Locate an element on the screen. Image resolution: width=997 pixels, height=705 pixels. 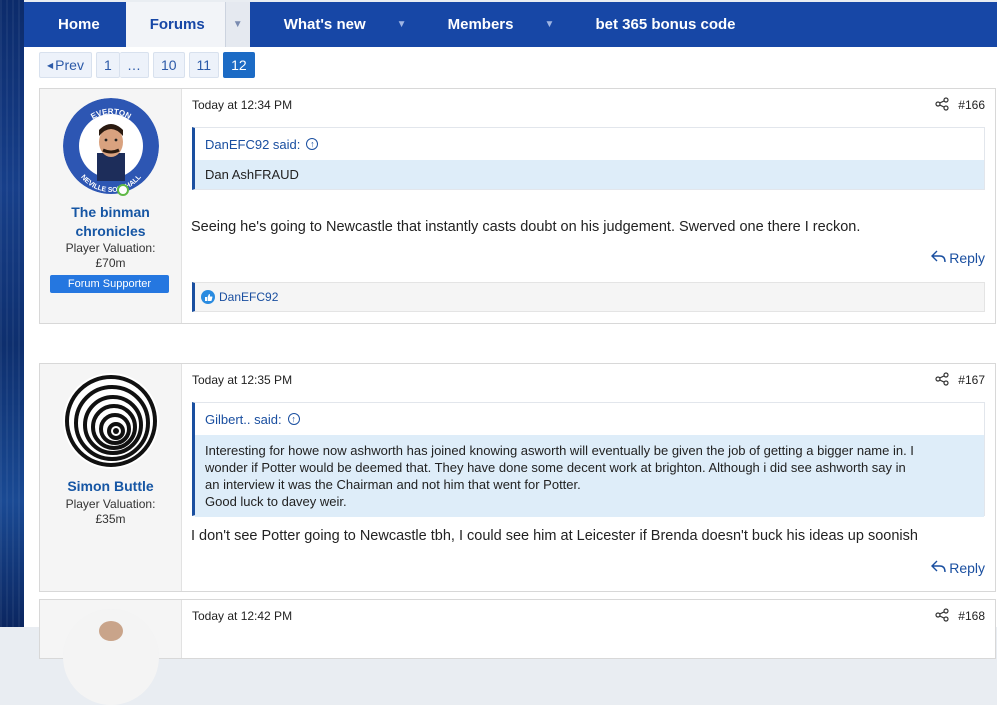
post-168: Today at 12:42 PM #168 is located at coordinates (517, 652).